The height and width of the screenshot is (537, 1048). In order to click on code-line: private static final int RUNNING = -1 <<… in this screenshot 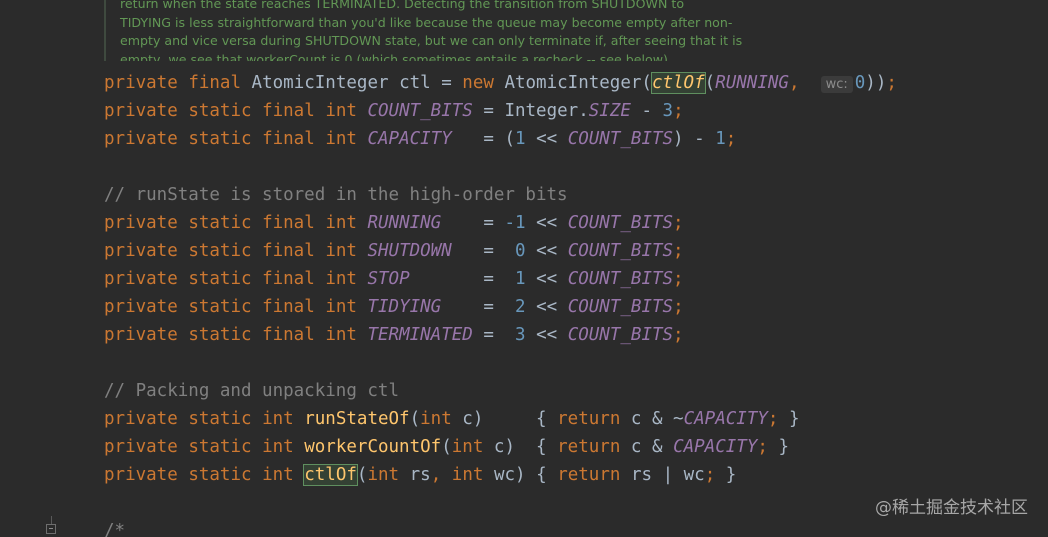, I will do `click(576, 223)`.